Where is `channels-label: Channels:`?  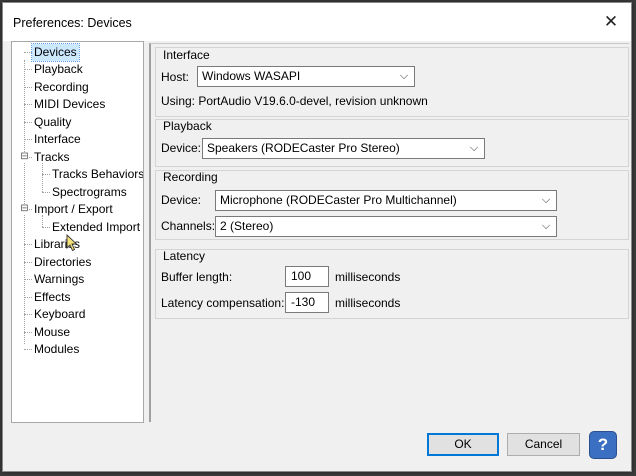
channels-label: Channels: is located at coordinates (188, 226).